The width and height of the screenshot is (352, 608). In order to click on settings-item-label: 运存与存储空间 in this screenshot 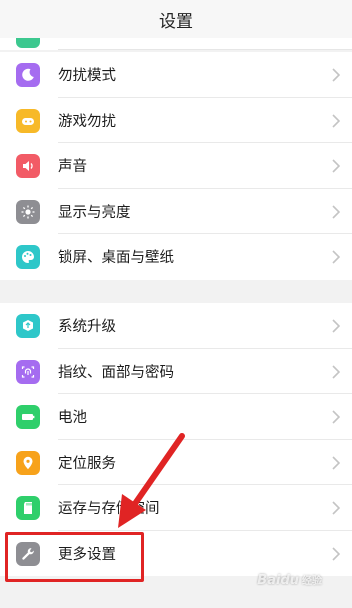, I will do `click(109, 509)`.